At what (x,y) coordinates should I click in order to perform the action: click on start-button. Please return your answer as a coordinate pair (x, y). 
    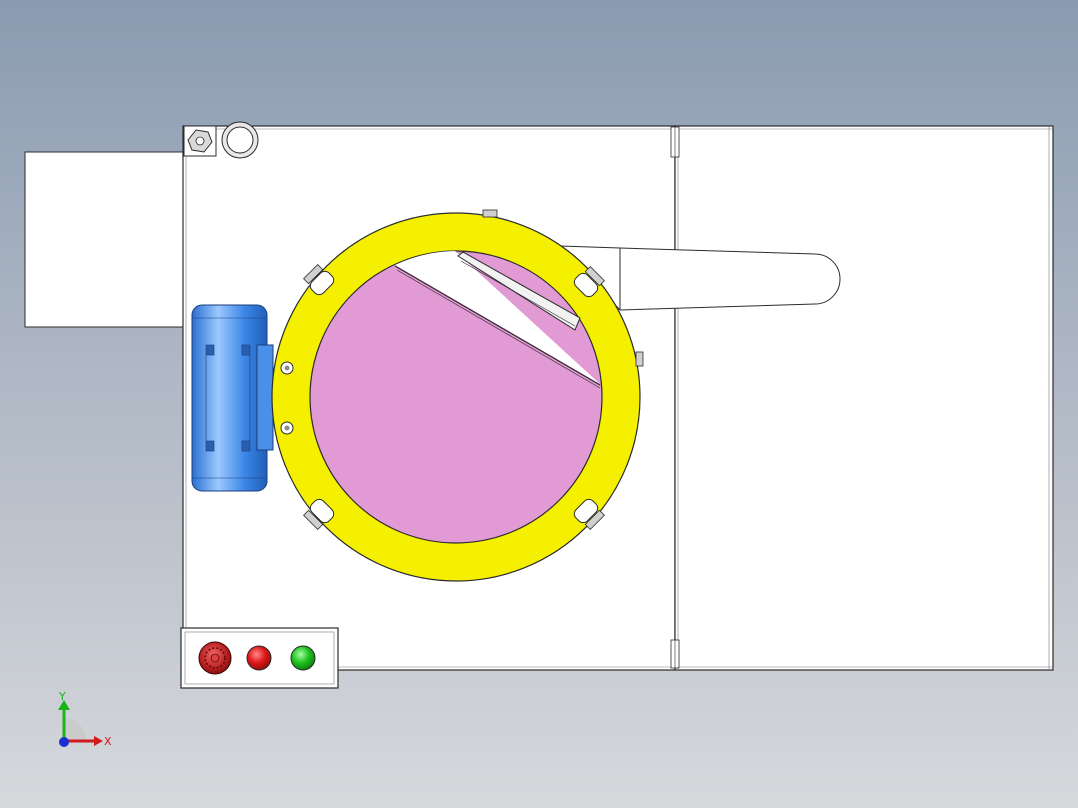
    Looking at the image, I should click on (303, 658).